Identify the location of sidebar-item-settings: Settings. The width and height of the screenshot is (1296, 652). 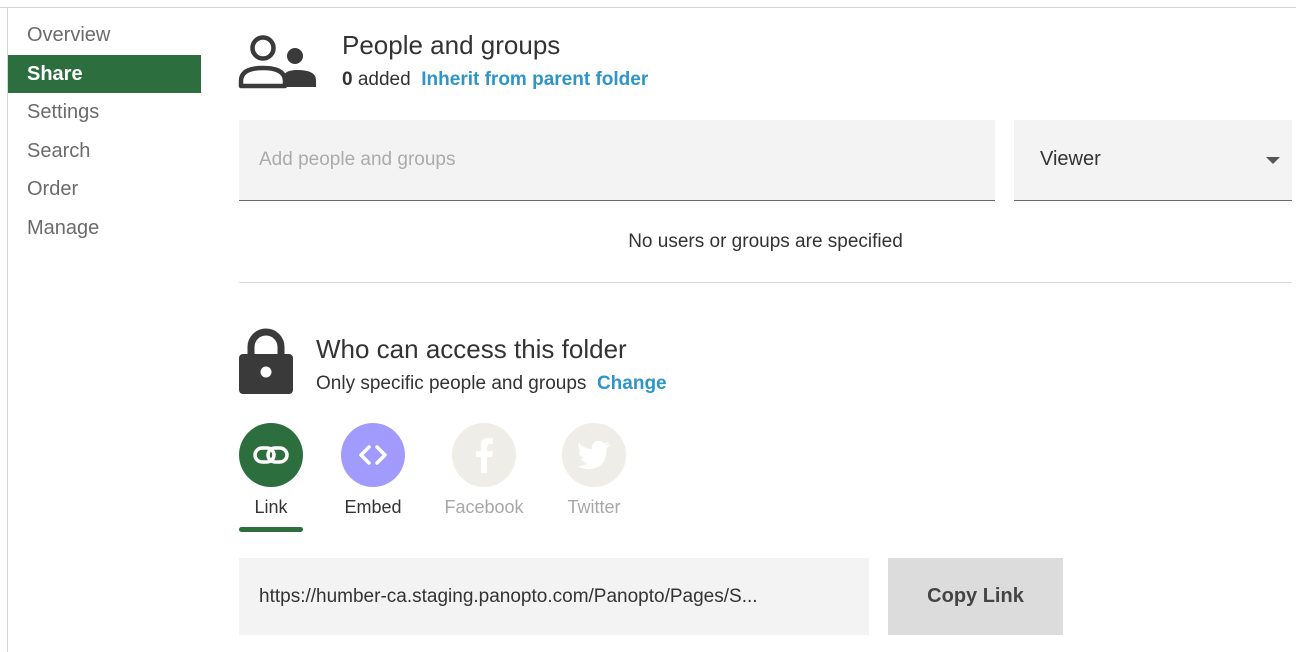
(104, 112).